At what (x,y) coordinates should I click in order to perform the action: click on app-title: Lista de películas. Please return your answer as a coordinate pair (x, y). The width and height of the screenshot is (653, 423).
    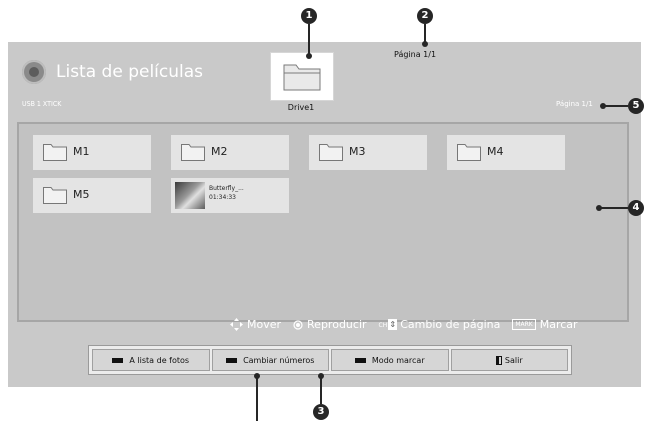
    Looking at the image, I should click on (130, 72).